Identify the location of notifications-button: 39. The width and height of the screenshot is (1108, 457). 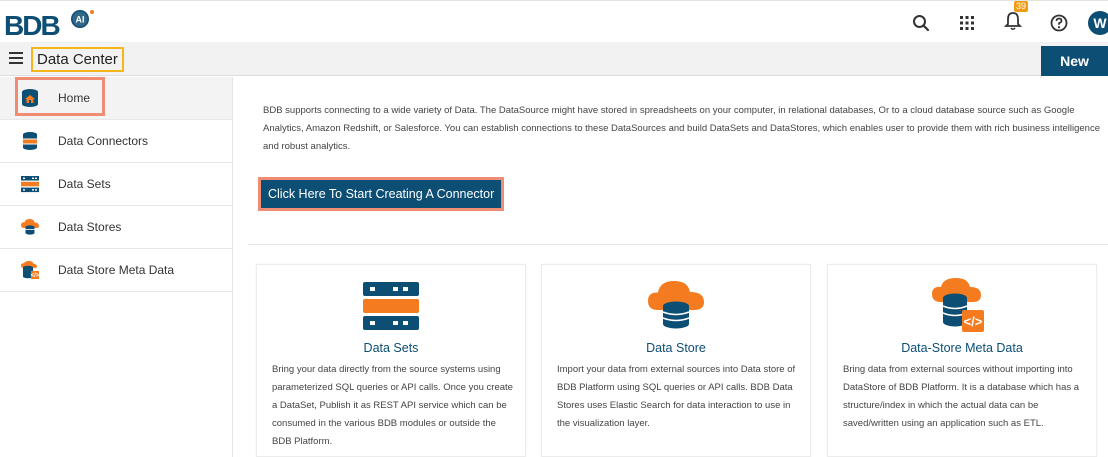
(1013, 19).